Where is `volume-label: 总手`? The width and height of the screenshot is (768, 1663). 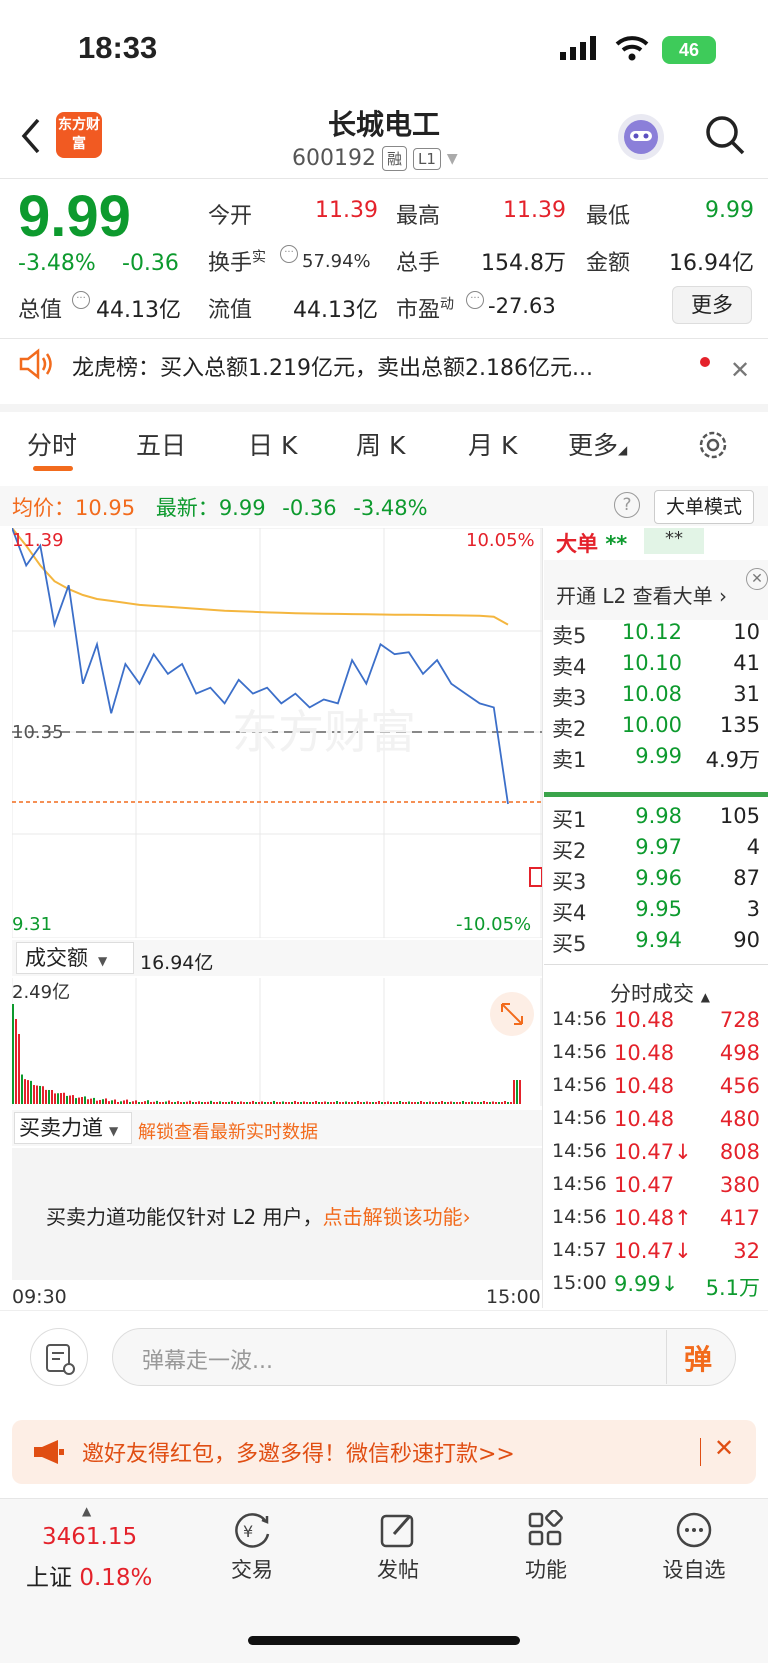
volume-label: 总手 is located at coordinates (418, 263).